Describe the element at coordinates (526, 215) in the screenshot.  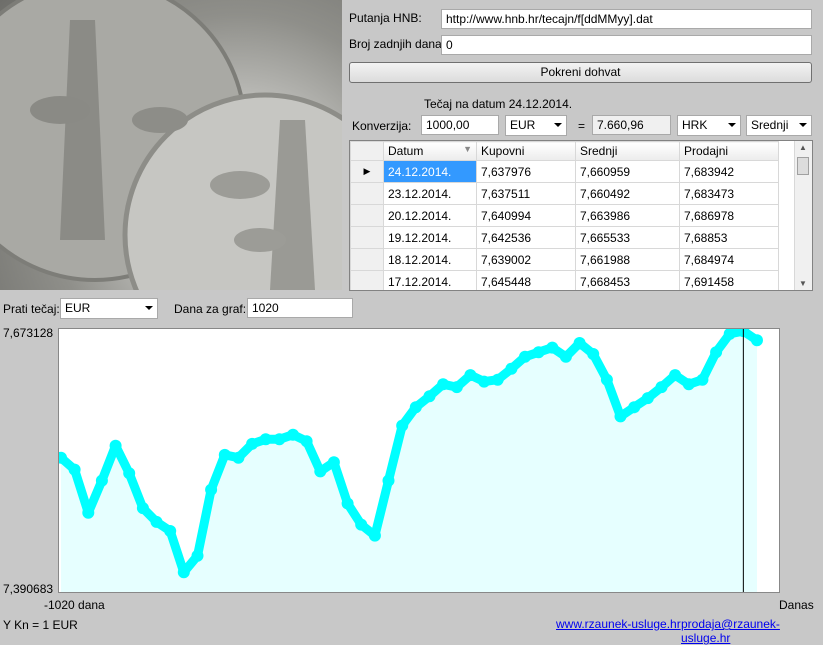
I see `cell-kupovni: 7,640994` at that location.